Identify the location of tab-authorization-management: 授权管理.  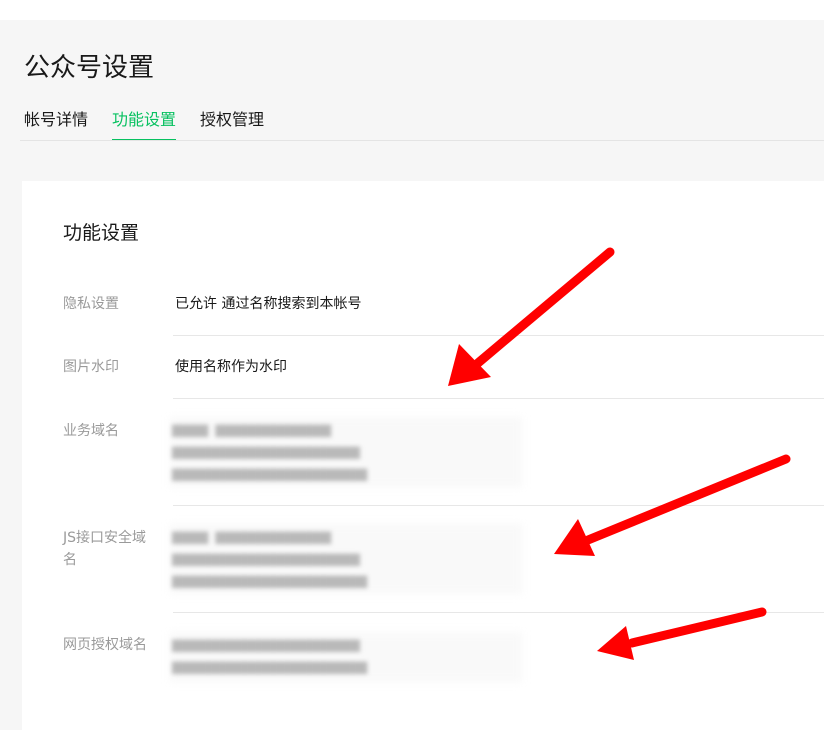
(232, 124).